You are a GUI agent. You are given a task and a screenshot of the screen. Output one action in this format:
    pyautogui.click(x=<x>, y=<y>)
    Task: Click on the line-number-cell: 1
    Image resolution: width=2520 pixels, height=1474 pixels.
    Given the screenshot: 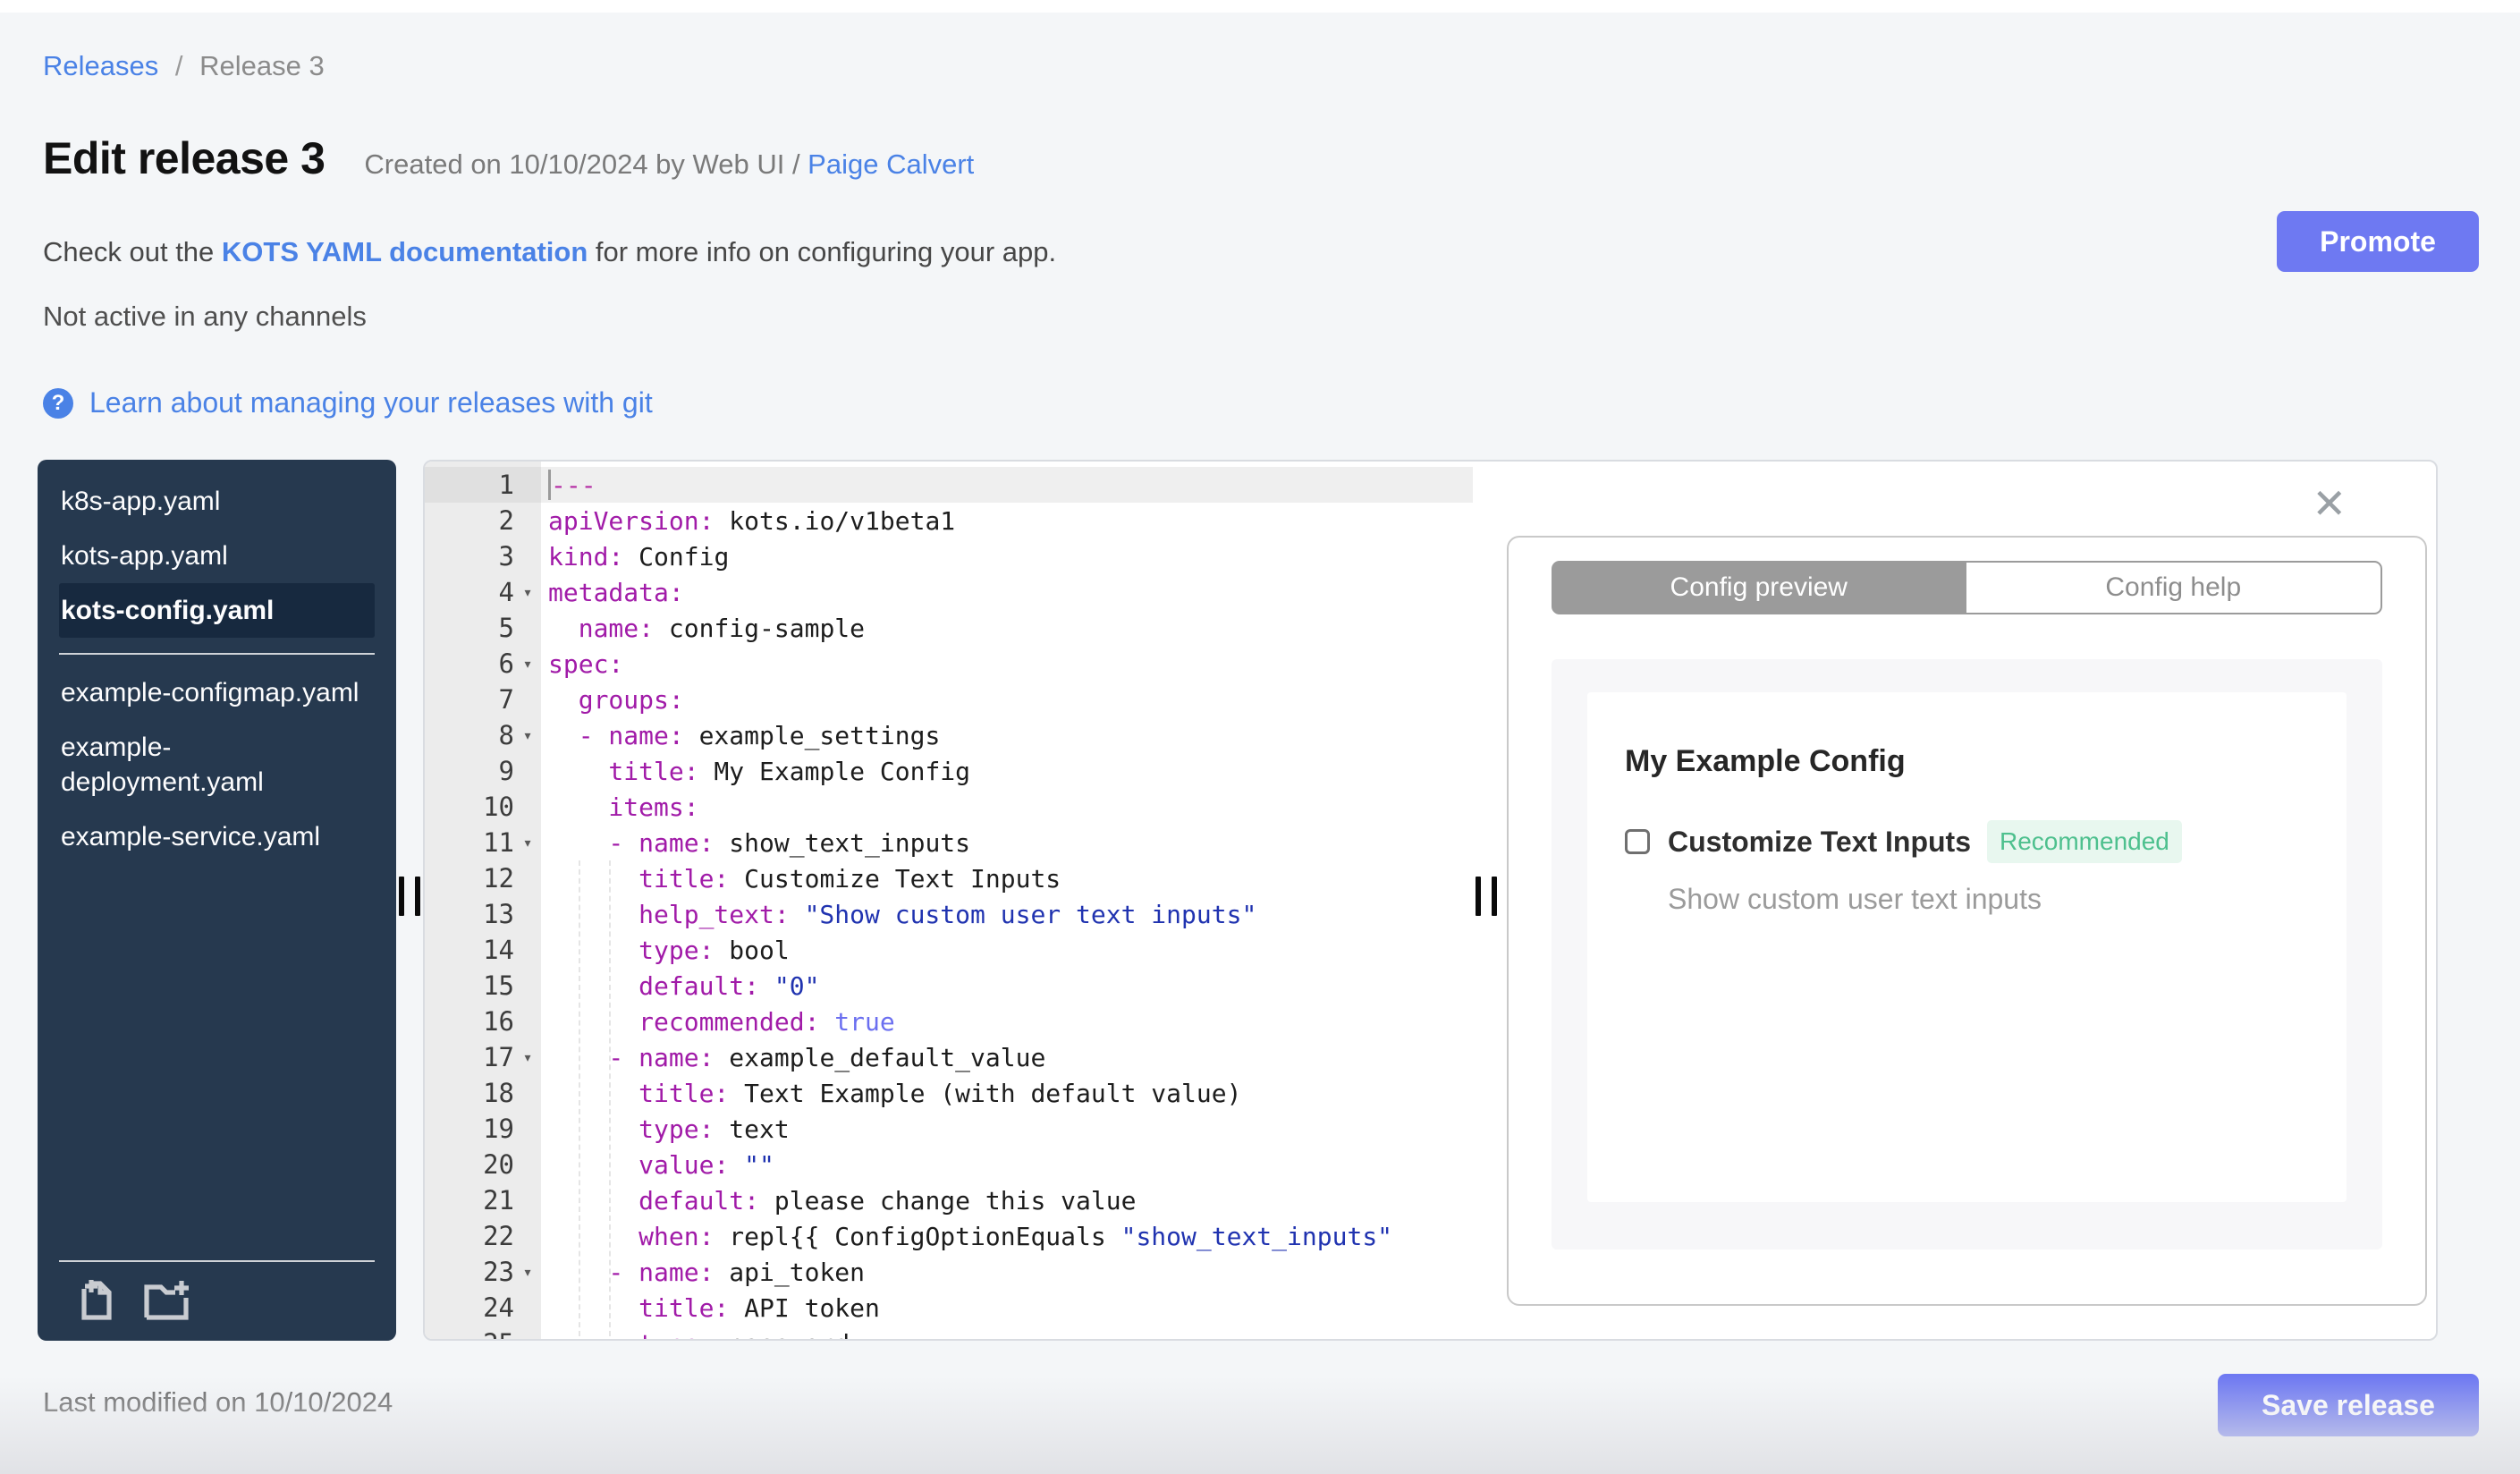 What is the action you would take?
    pyautogui.click(x=483, y=485)
    